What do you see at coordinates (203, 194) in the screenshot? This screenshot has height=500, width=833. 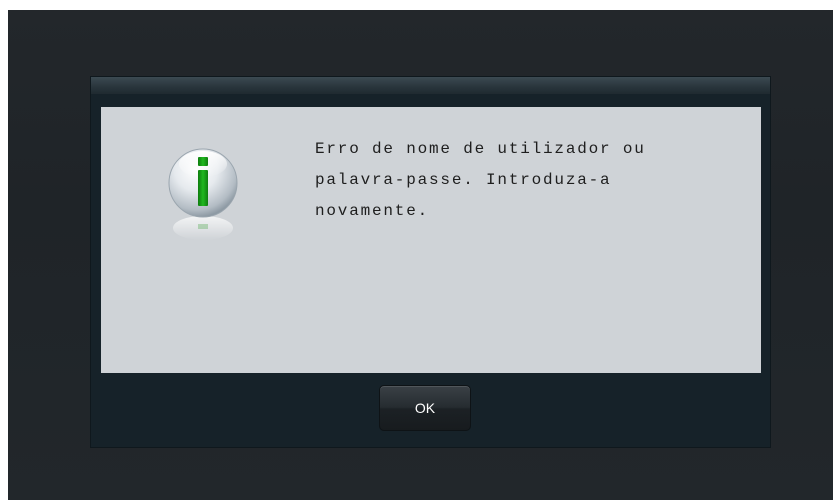 I see `info-icon` at bounding box center [203, 194].